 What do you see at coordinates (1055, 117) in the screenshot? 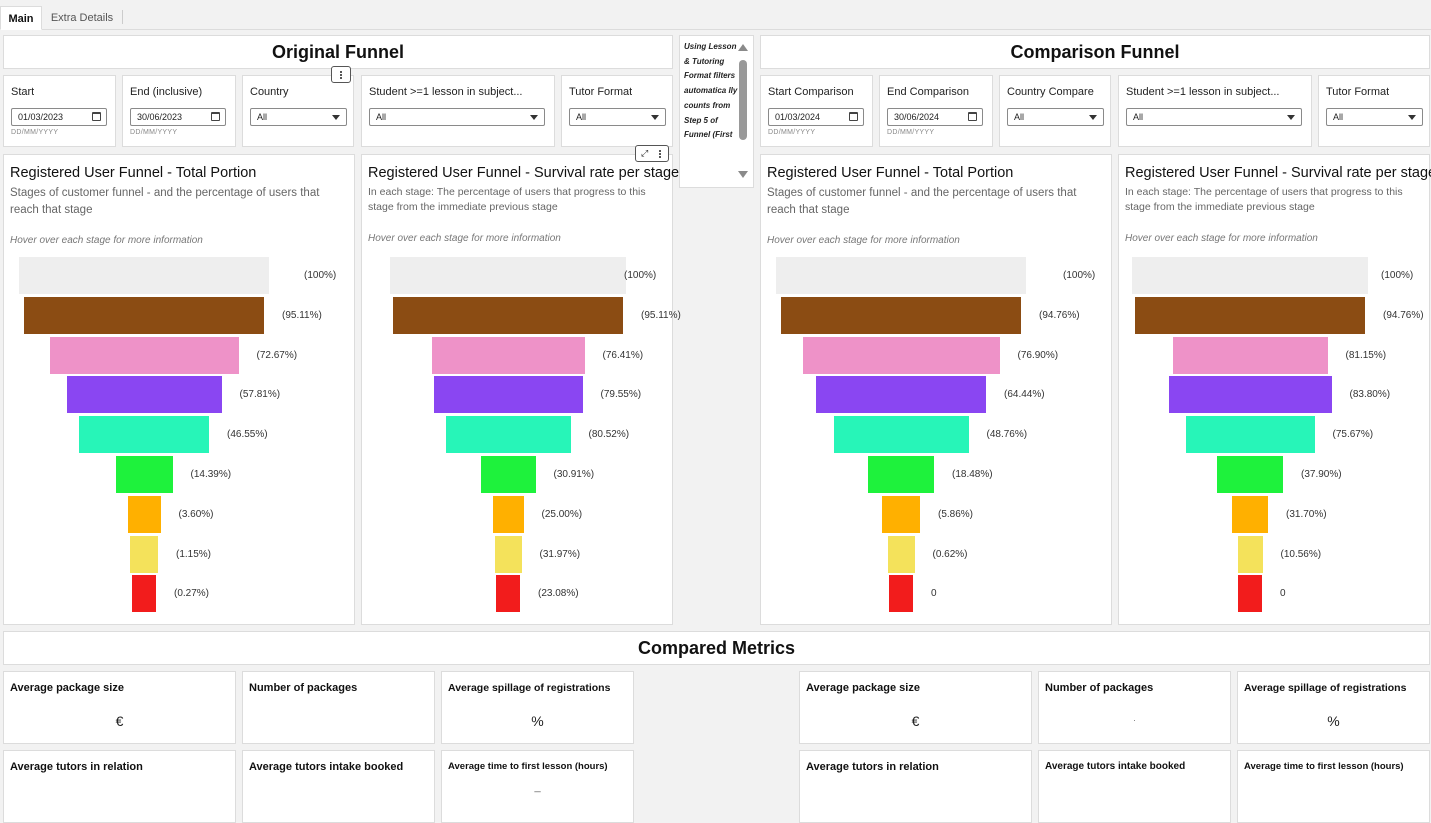
I see `country-compare-select: All` at bounding box center [1055, 117].